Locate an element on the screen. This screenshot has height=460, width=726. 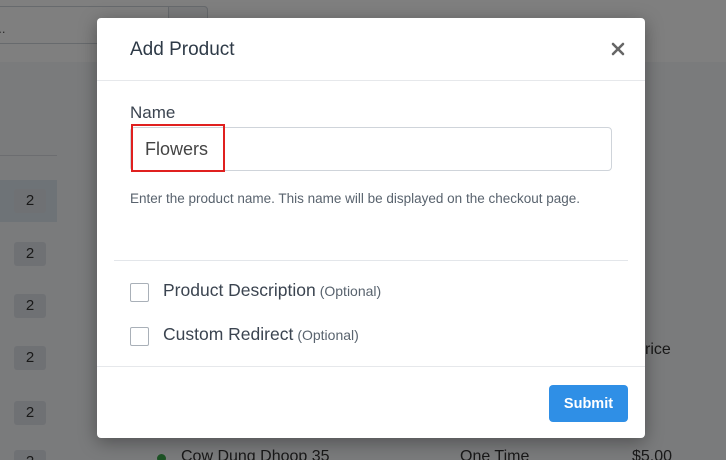
product-description-label: Product Description (Optional) is located at coordinates (272, 290).